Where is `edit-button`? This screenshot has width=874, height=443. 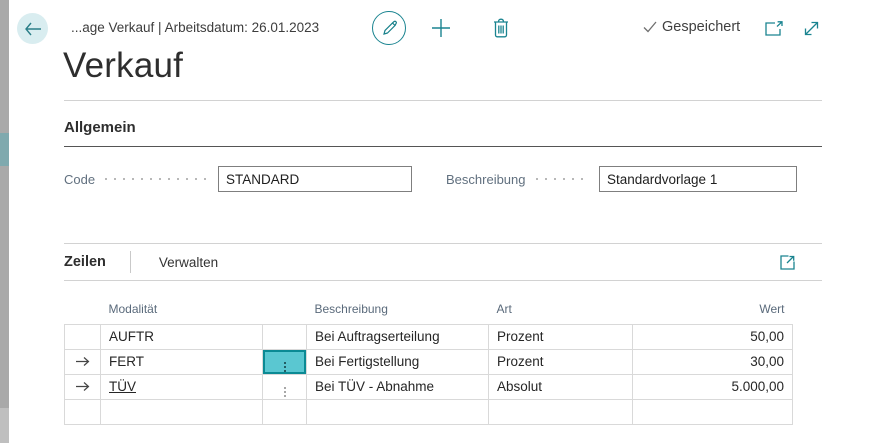
edit-button is located at coordinates (389, 28).